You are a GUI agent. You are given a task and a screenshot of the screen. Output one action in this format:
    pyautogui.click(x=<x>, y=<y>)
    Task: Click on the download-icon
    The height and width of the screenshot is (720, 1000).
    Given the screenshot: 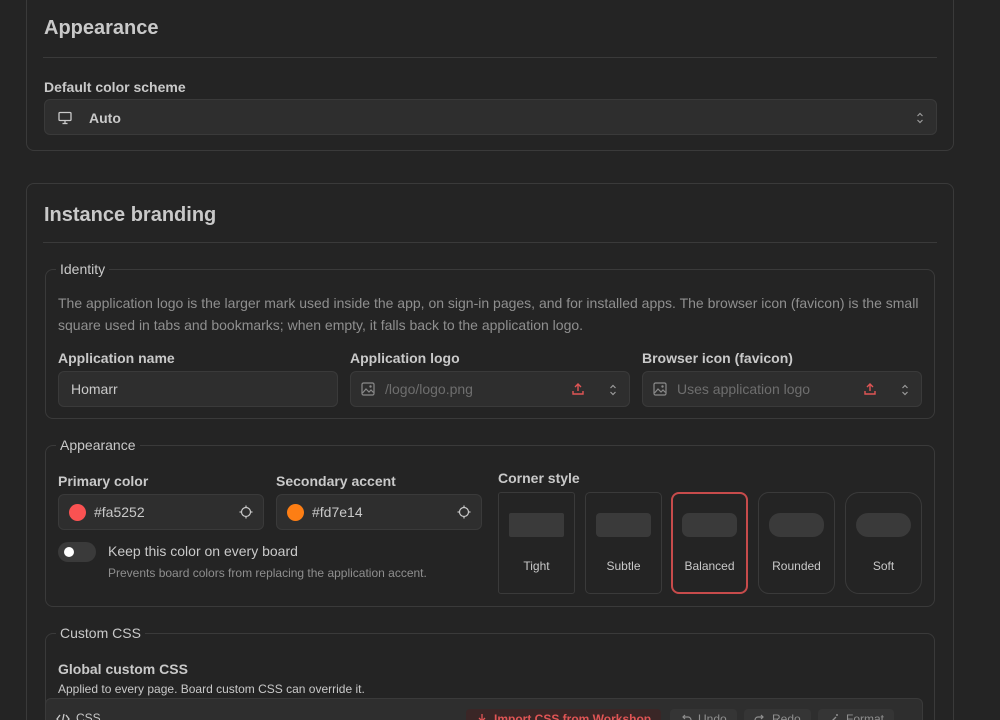 What is the action you would take?
    pyautogui.click(x=482, y=717)
    